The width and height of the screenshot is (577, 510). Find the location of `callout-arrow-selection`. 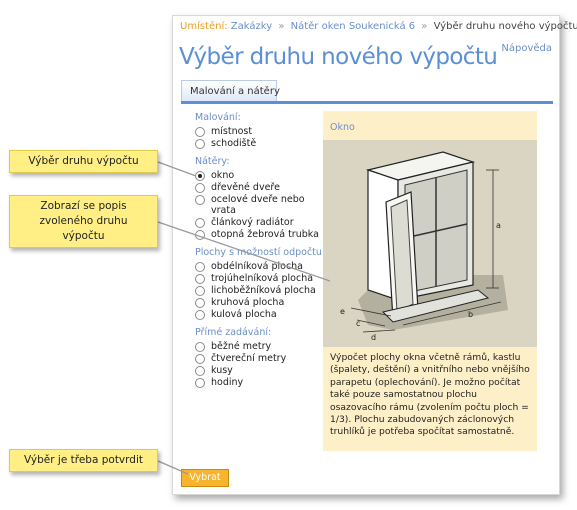

callout-arrow-selection is located at coordinates (177, 169).